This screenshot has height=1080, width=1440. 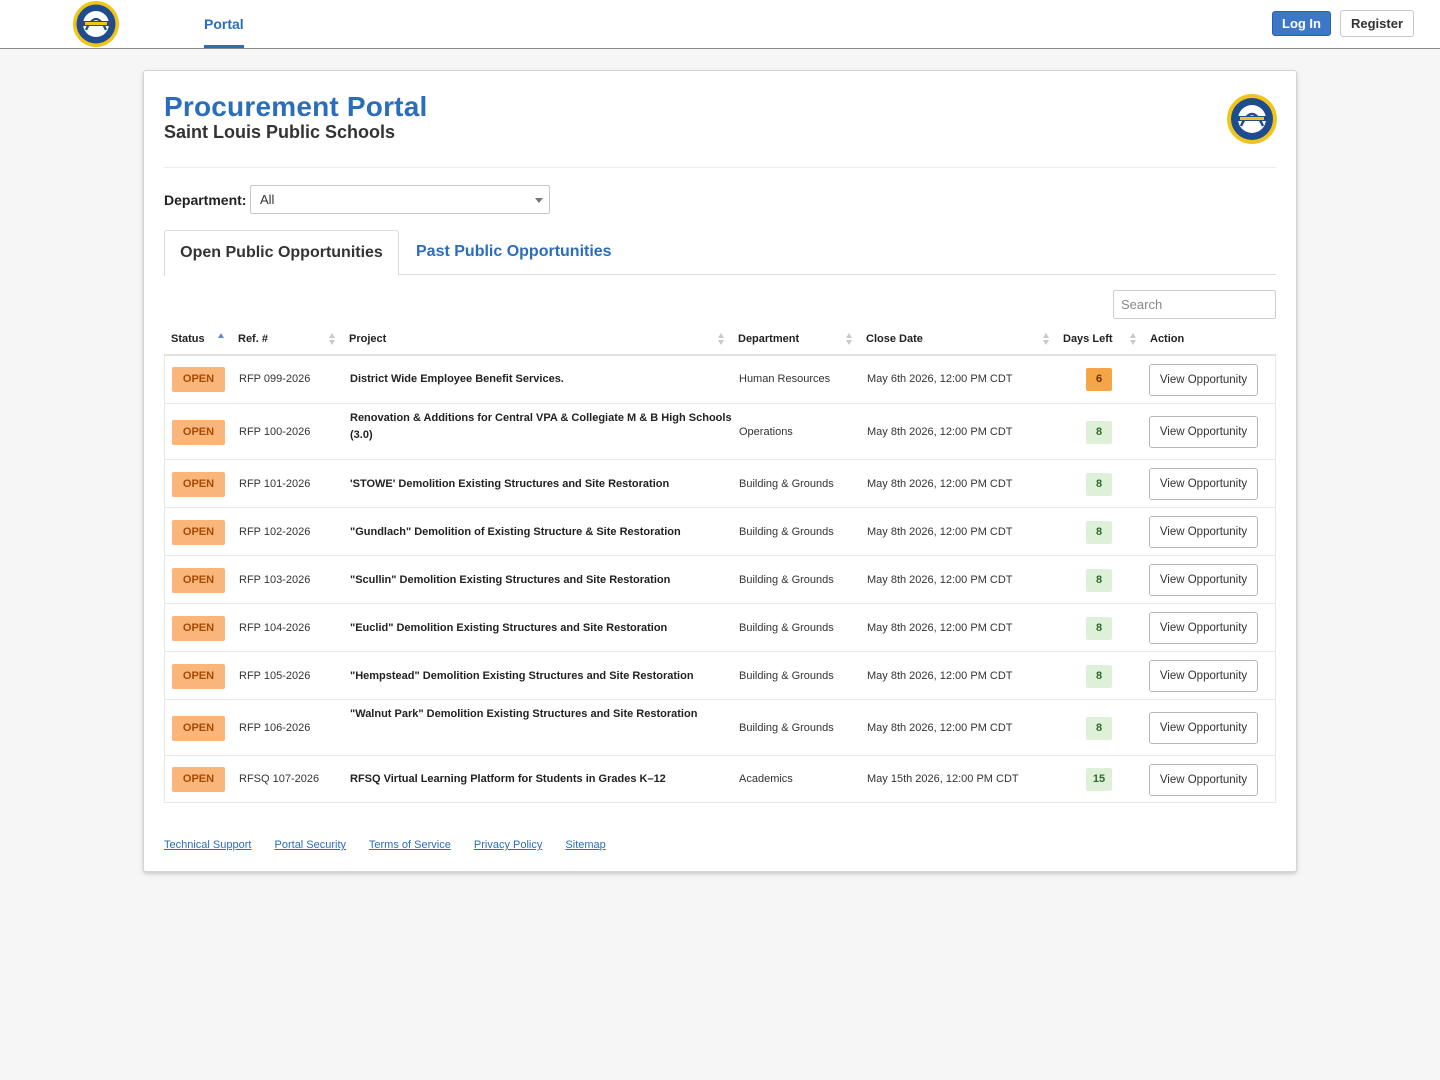 I want to click on department-name: Operations, so click(x=766, y=431).